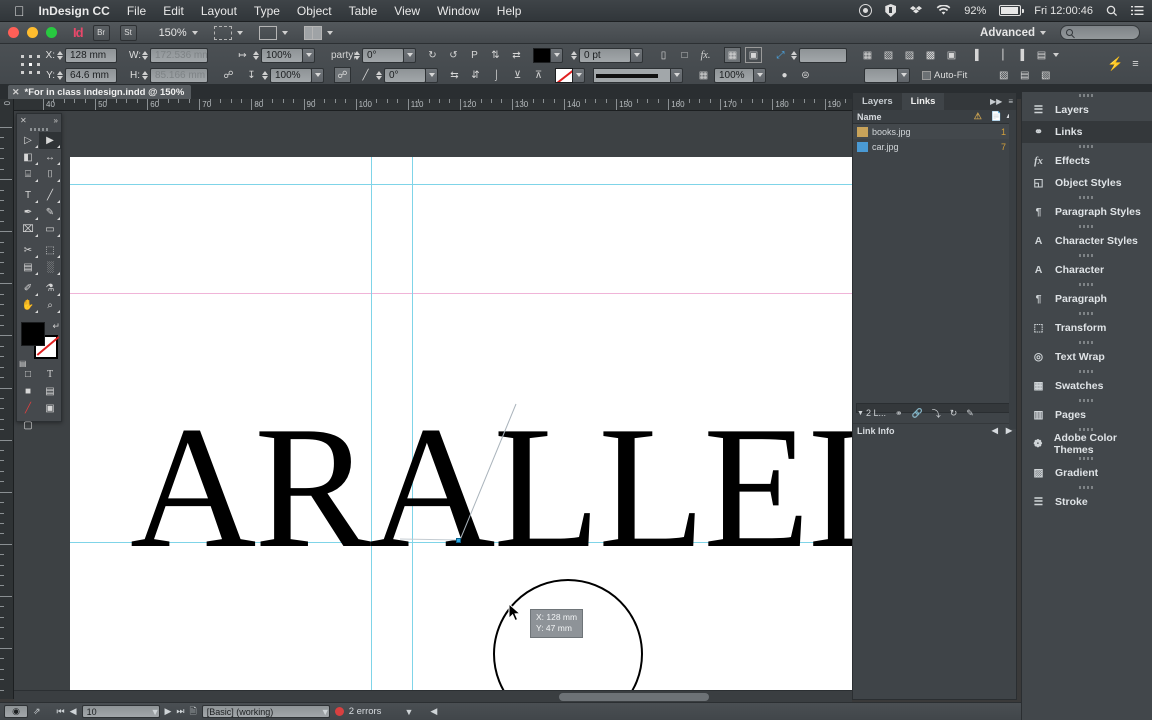 Image resolution: width=1152 pixels, height=720 pixels. I want to click on page-number-dropdown: ▼, so click(155, 712).